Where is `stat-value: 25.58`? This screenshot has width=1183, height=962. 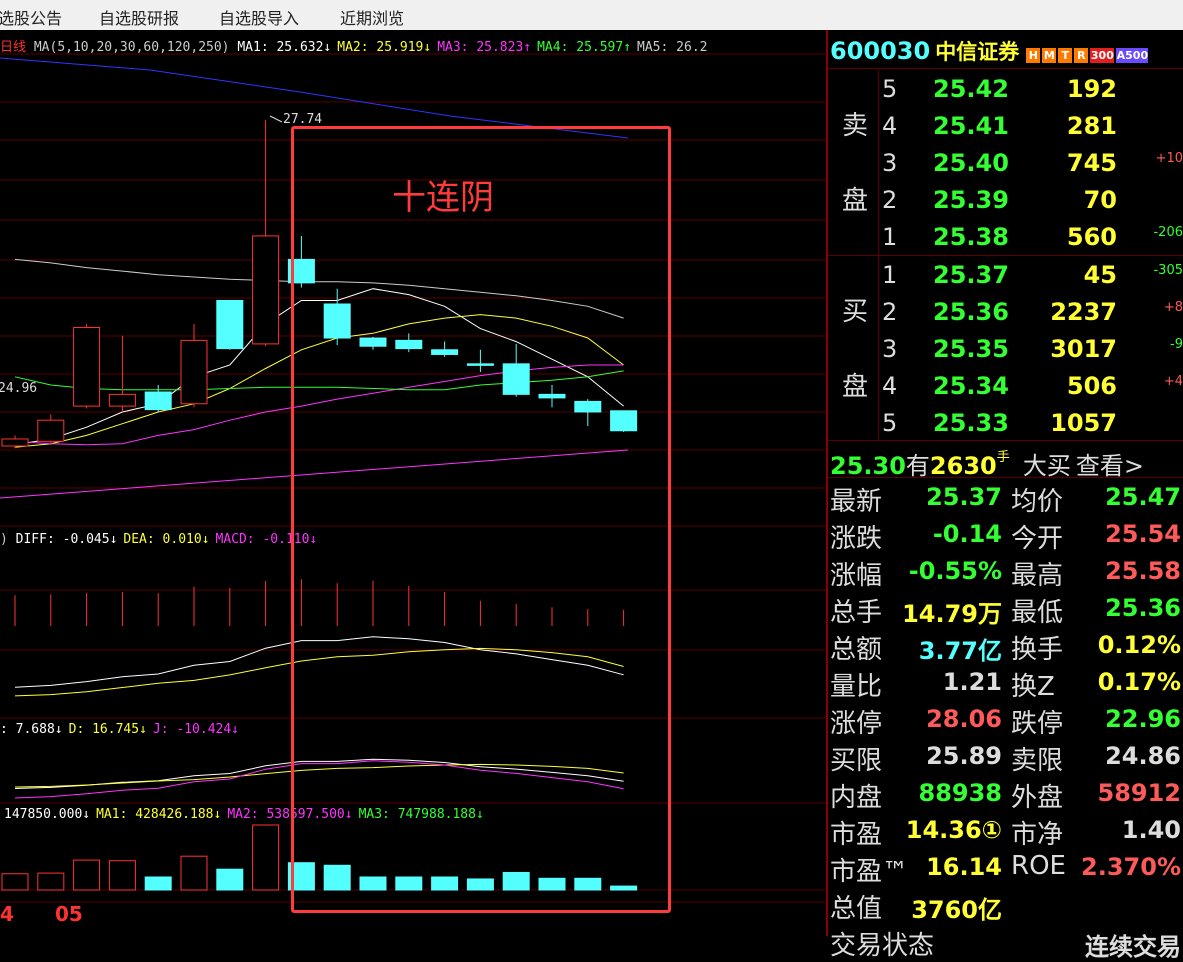 stat-value: 25.58 is located at coordinates (1143, 571).